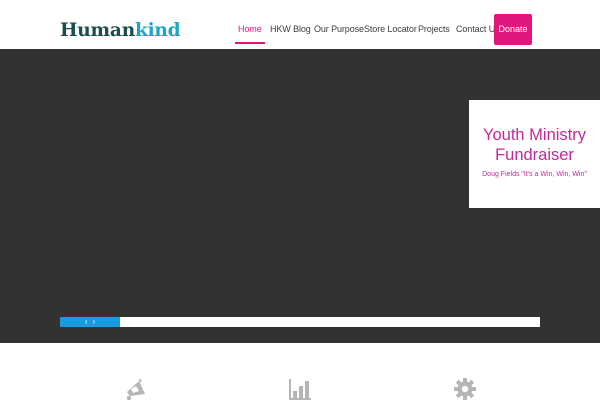 The height and width of the screenshot is (400, 600). Describe the element at coordinates (339, 23) in the screenshot. I see `nav-item-our-purpose: Our Purpose` at that location.